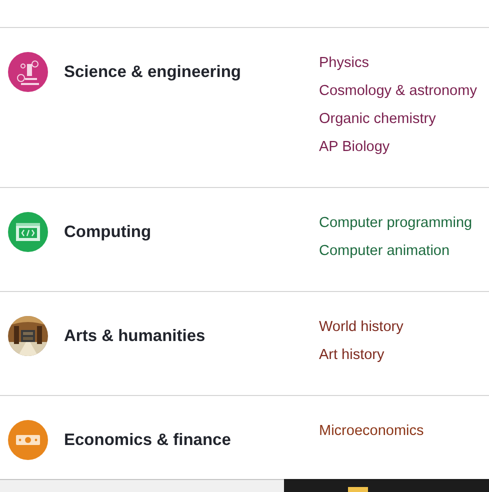 Image resolution: width=489 pixels, height=492 pixels. What do you see at coordinates (28, 440) in the screenshot?
I see `banknote-icon` at bounding box center [28, 440].